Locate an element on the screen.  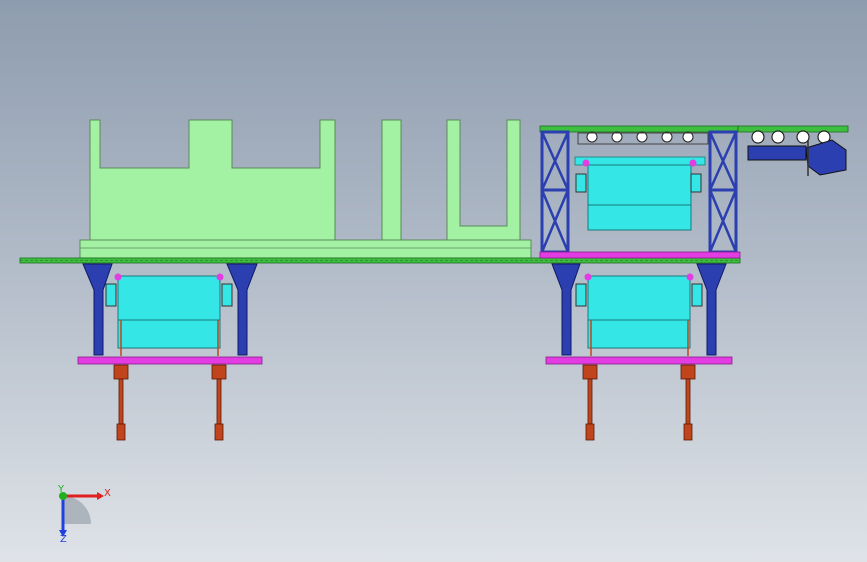
main-rail is located at coordinates (380, 260).